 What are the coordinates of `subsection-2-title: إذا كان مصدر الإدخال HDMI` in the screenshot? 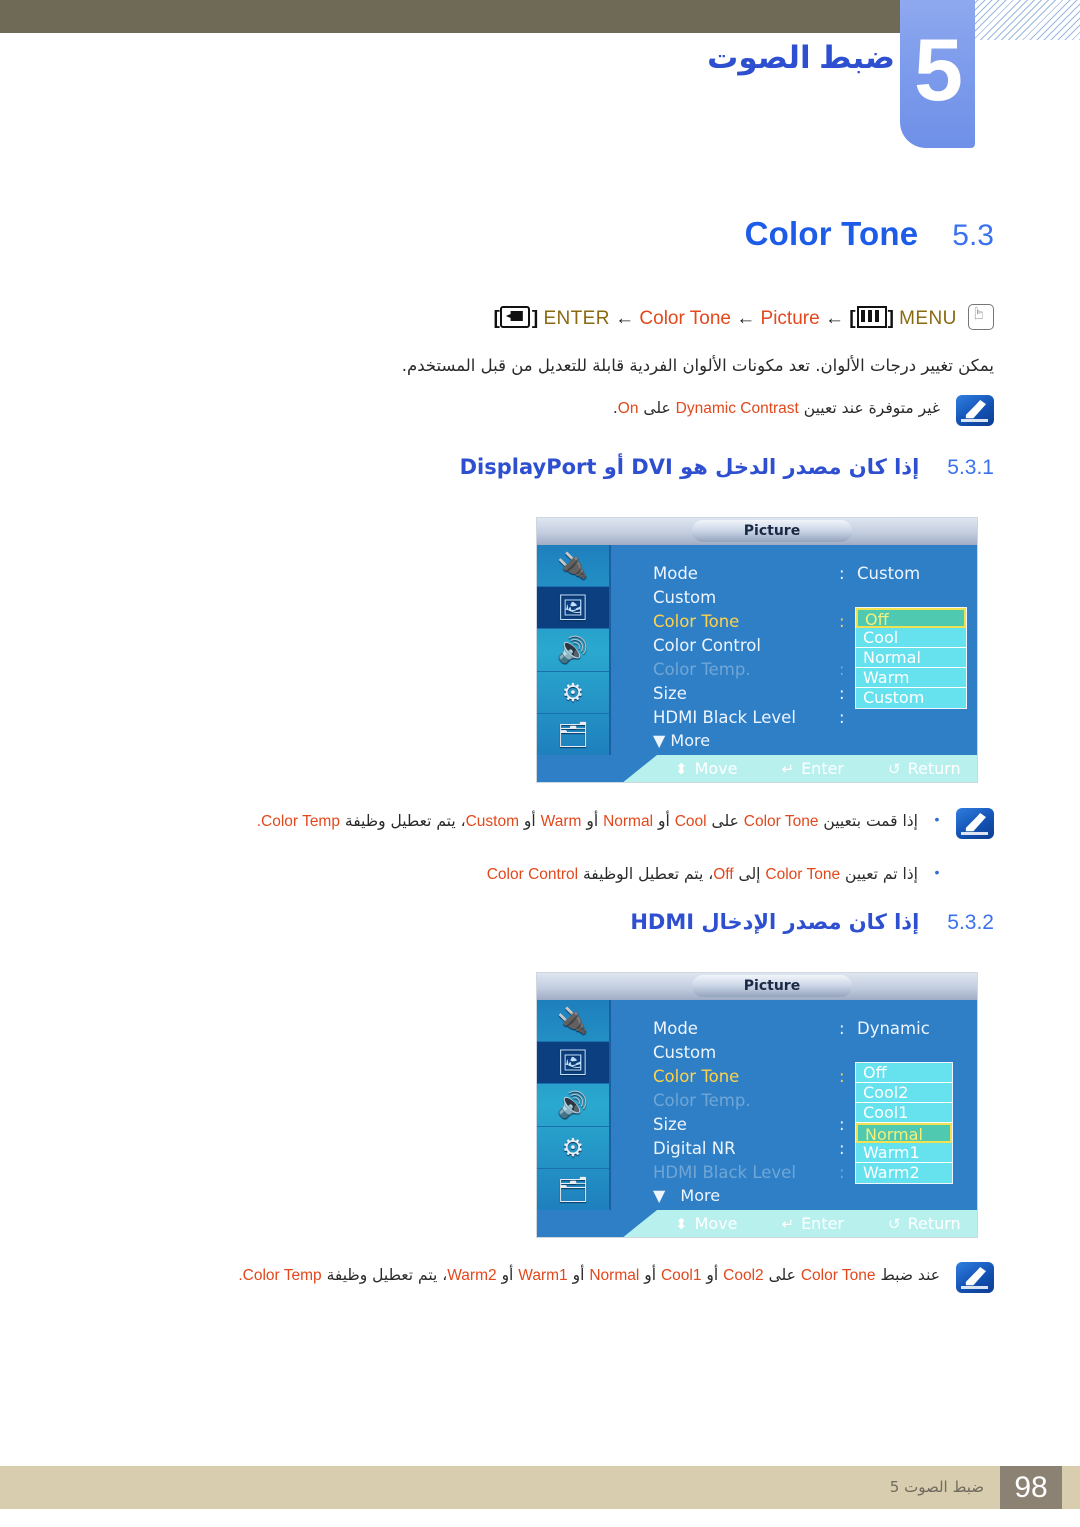 It's located at (775, 922).